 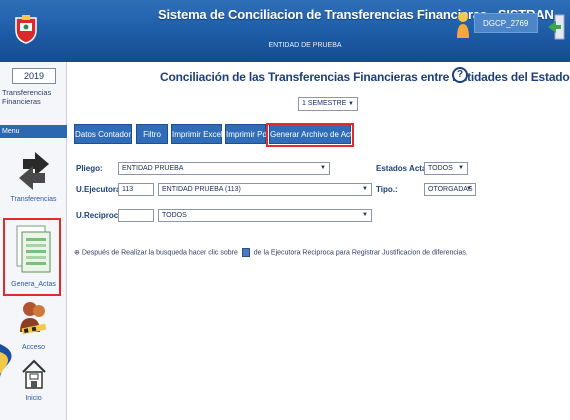 What do you see at coordinates (450, 189) in the screenshot?
I see `tipo-select: OTORGADAS ▼` at bounding box center [450, 189].